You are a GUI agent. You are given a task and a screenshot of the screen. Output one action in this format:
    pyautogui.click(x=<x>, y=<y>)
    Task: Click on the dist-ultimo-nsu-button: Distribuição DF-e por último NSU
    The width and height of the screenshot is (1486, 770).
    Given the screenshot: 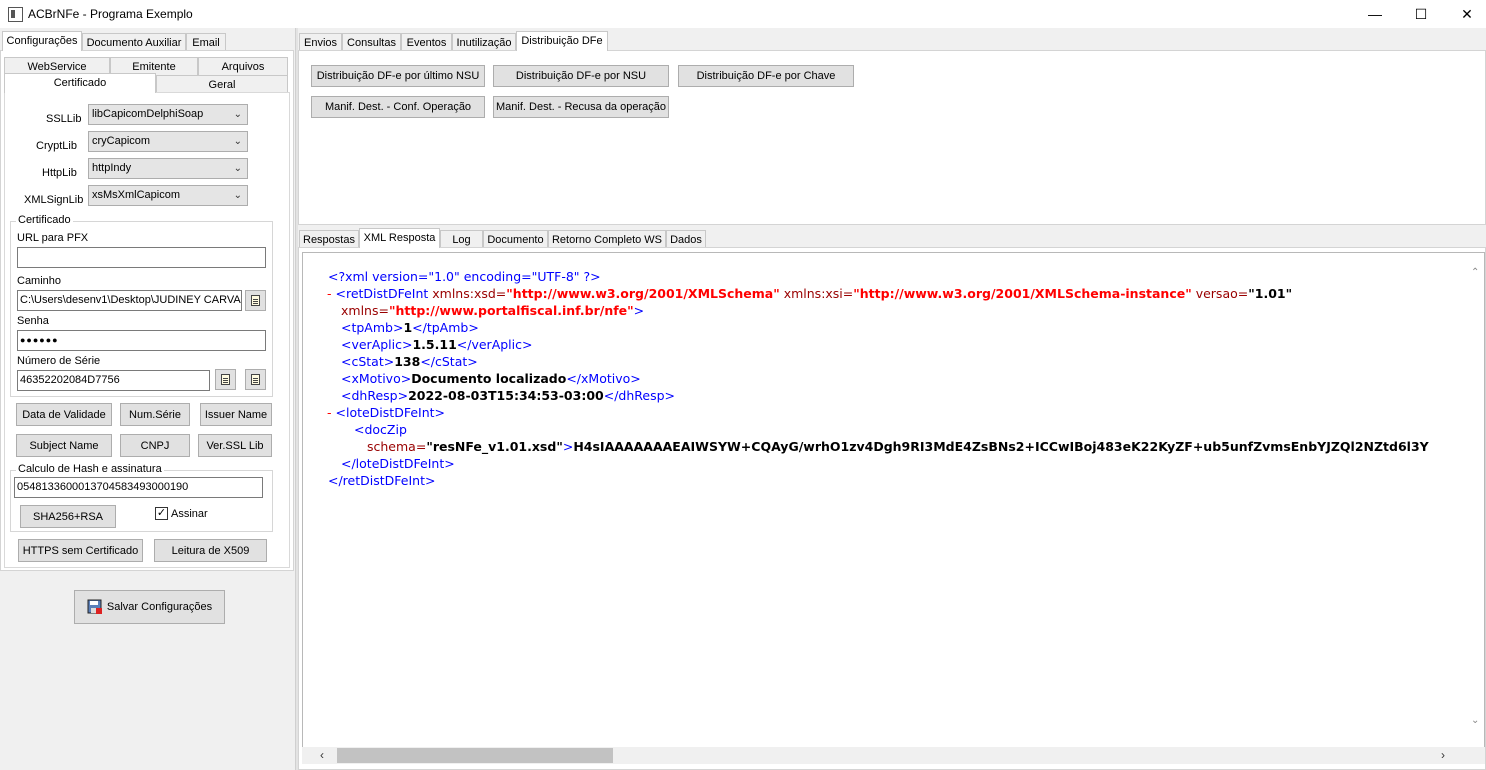 What is the action you would take?
    pyautogui.click(x=398, y=76)
    